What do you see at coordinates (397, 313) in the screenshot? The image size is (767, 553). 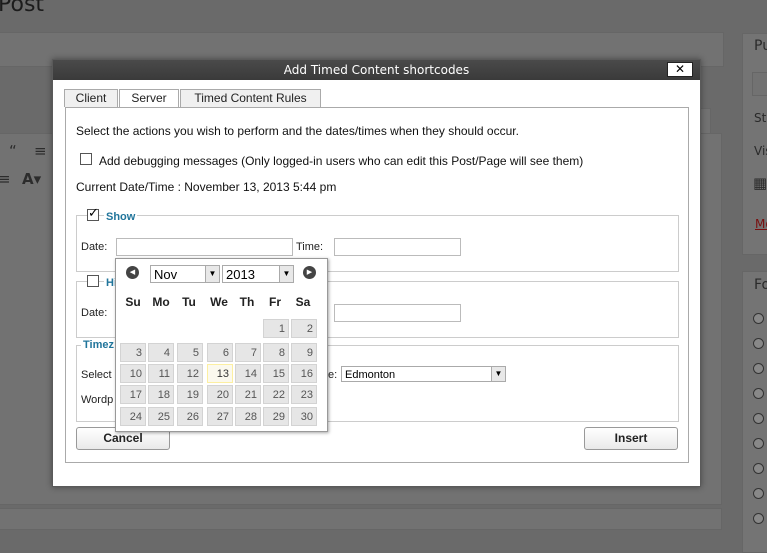 I see `hide-time-input` at bounding box center [397, 313].